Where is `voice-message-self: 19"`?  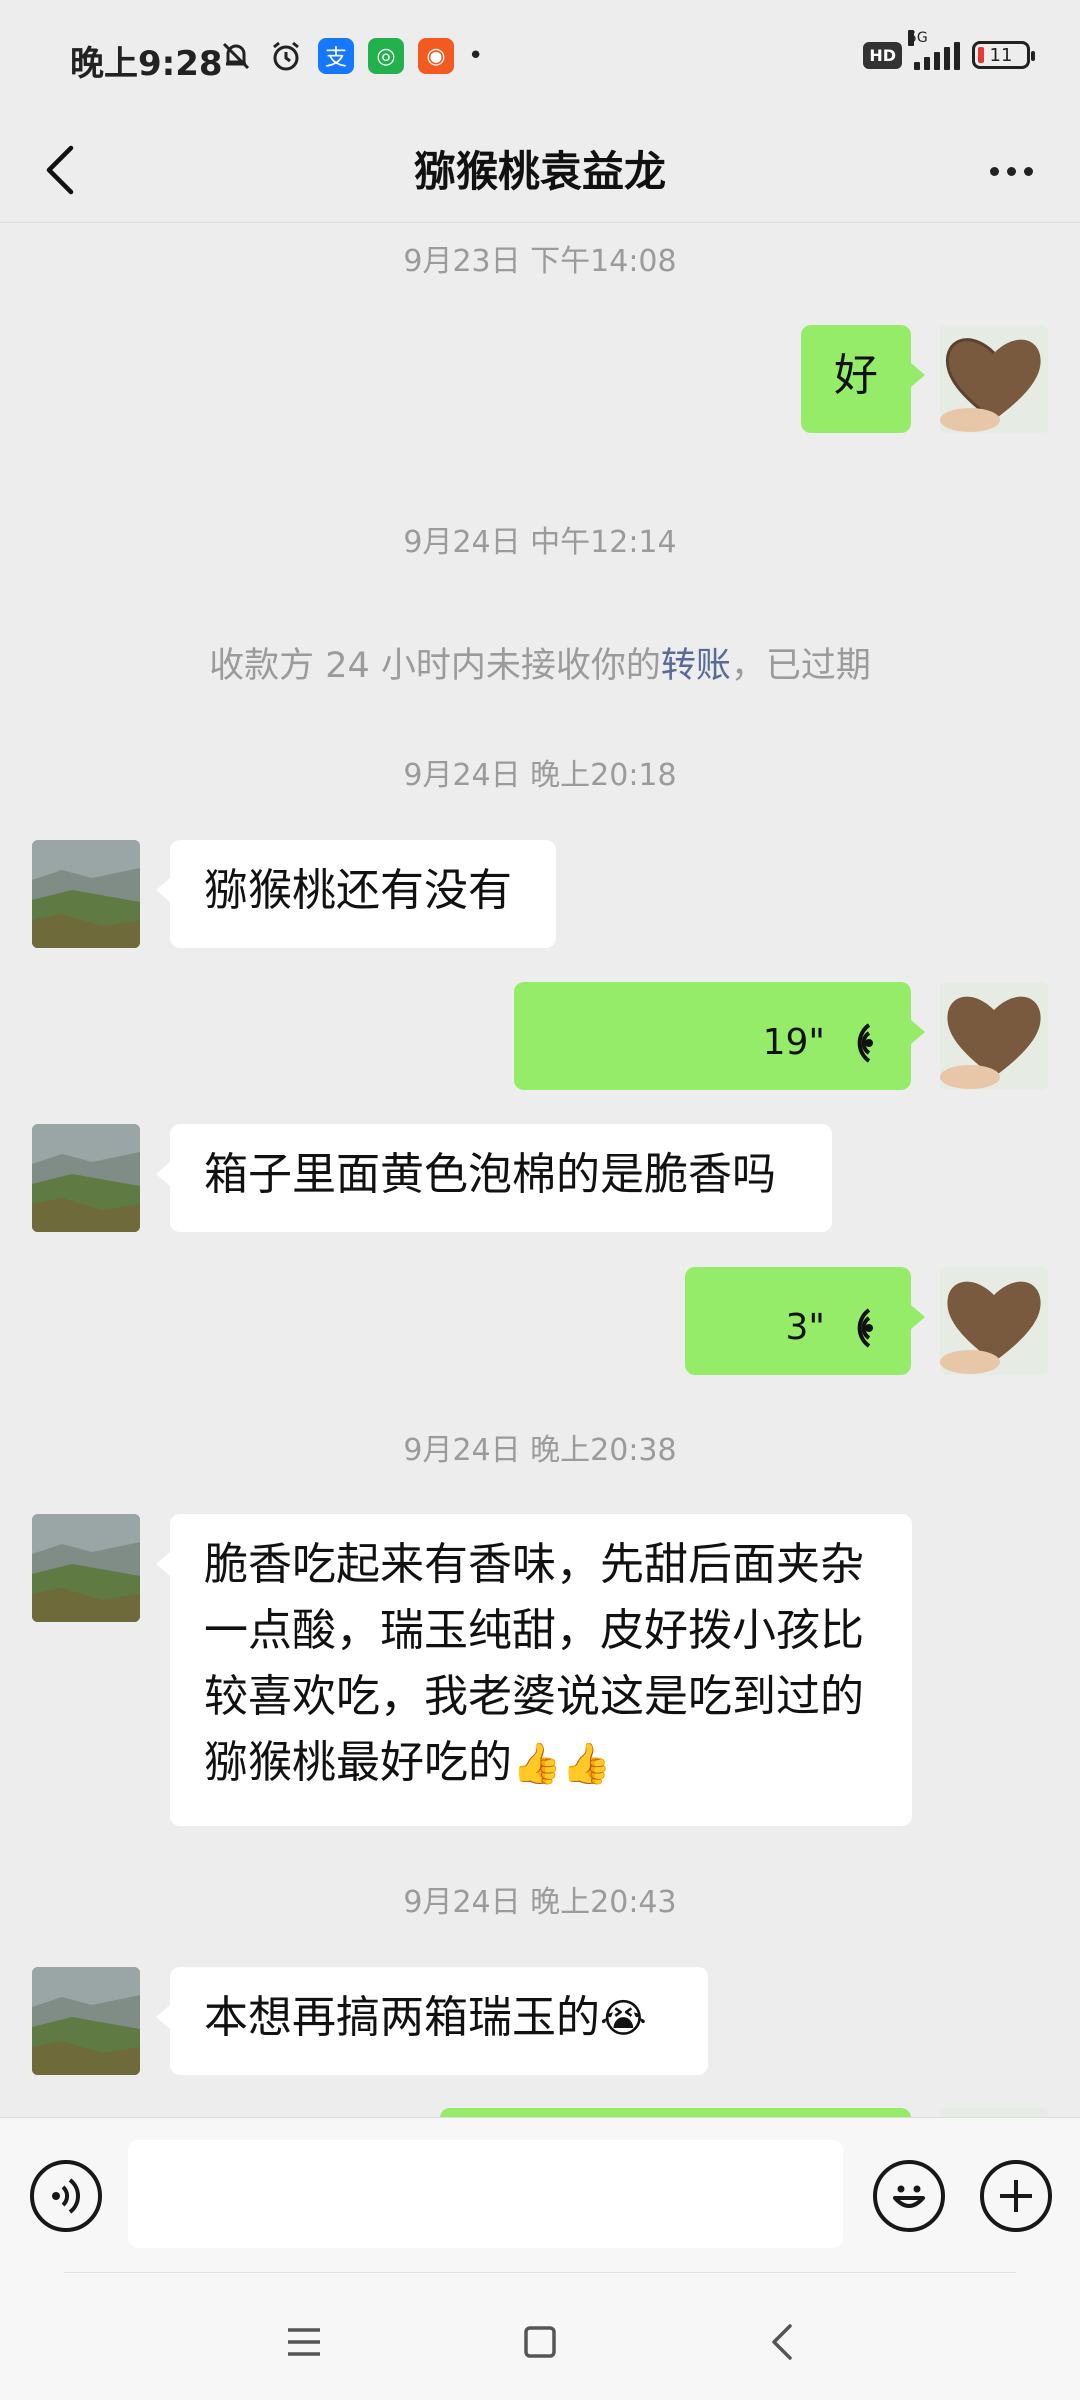 voice-message-self: 19" is located at coordinates (719, 1036).